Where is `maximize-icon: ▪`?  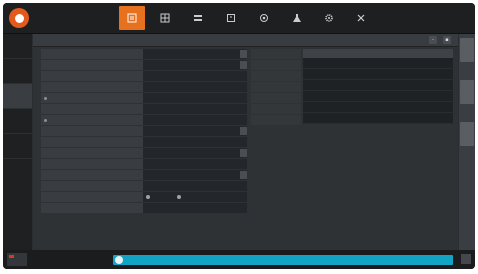 maximize-icon: ▪ is located at coordinates (447, 40).